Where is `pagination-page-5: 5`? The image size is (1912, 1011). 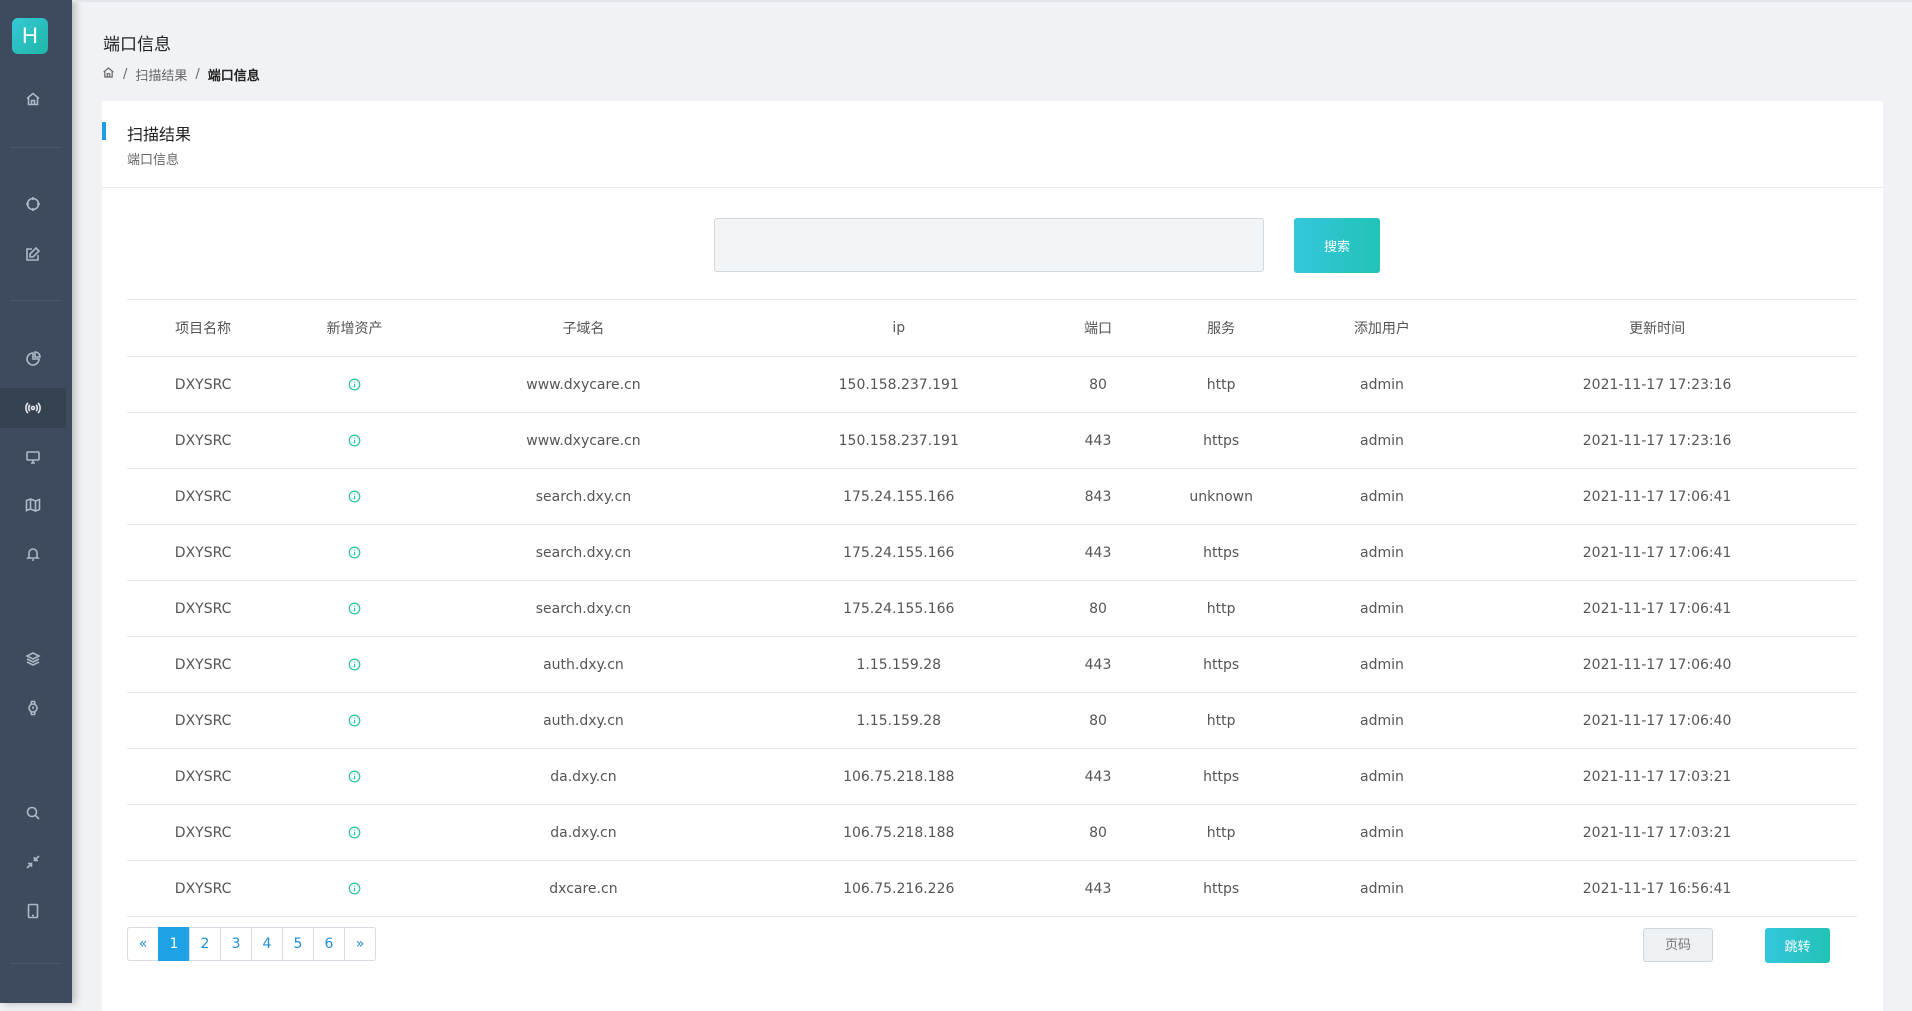
pagination-page-5: 5 is located at coordinates (298, 944).